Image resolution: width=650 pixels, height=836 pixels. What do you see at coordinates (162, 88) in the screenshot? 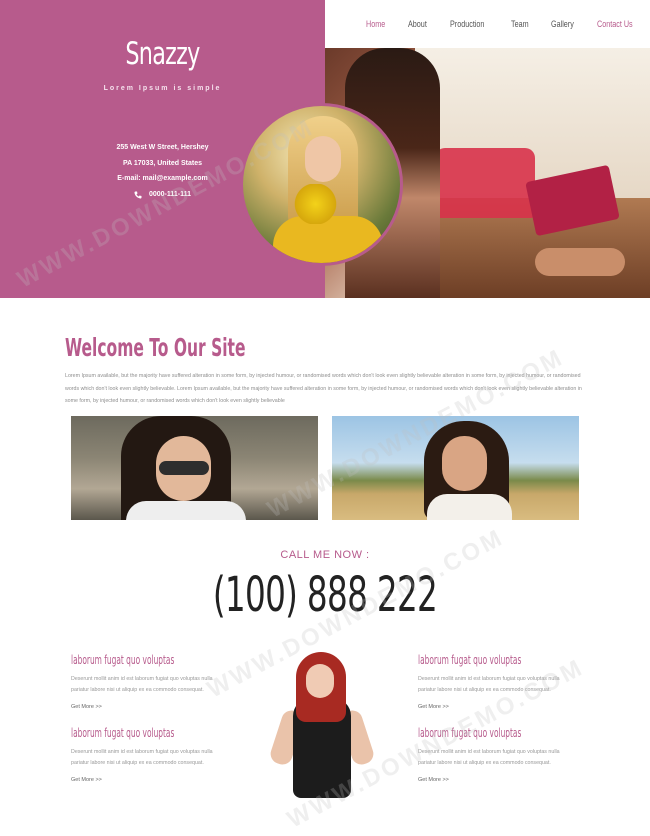
I see `site-tagline: Lorem Ipsum is simple` at bounding box center [162, 88].